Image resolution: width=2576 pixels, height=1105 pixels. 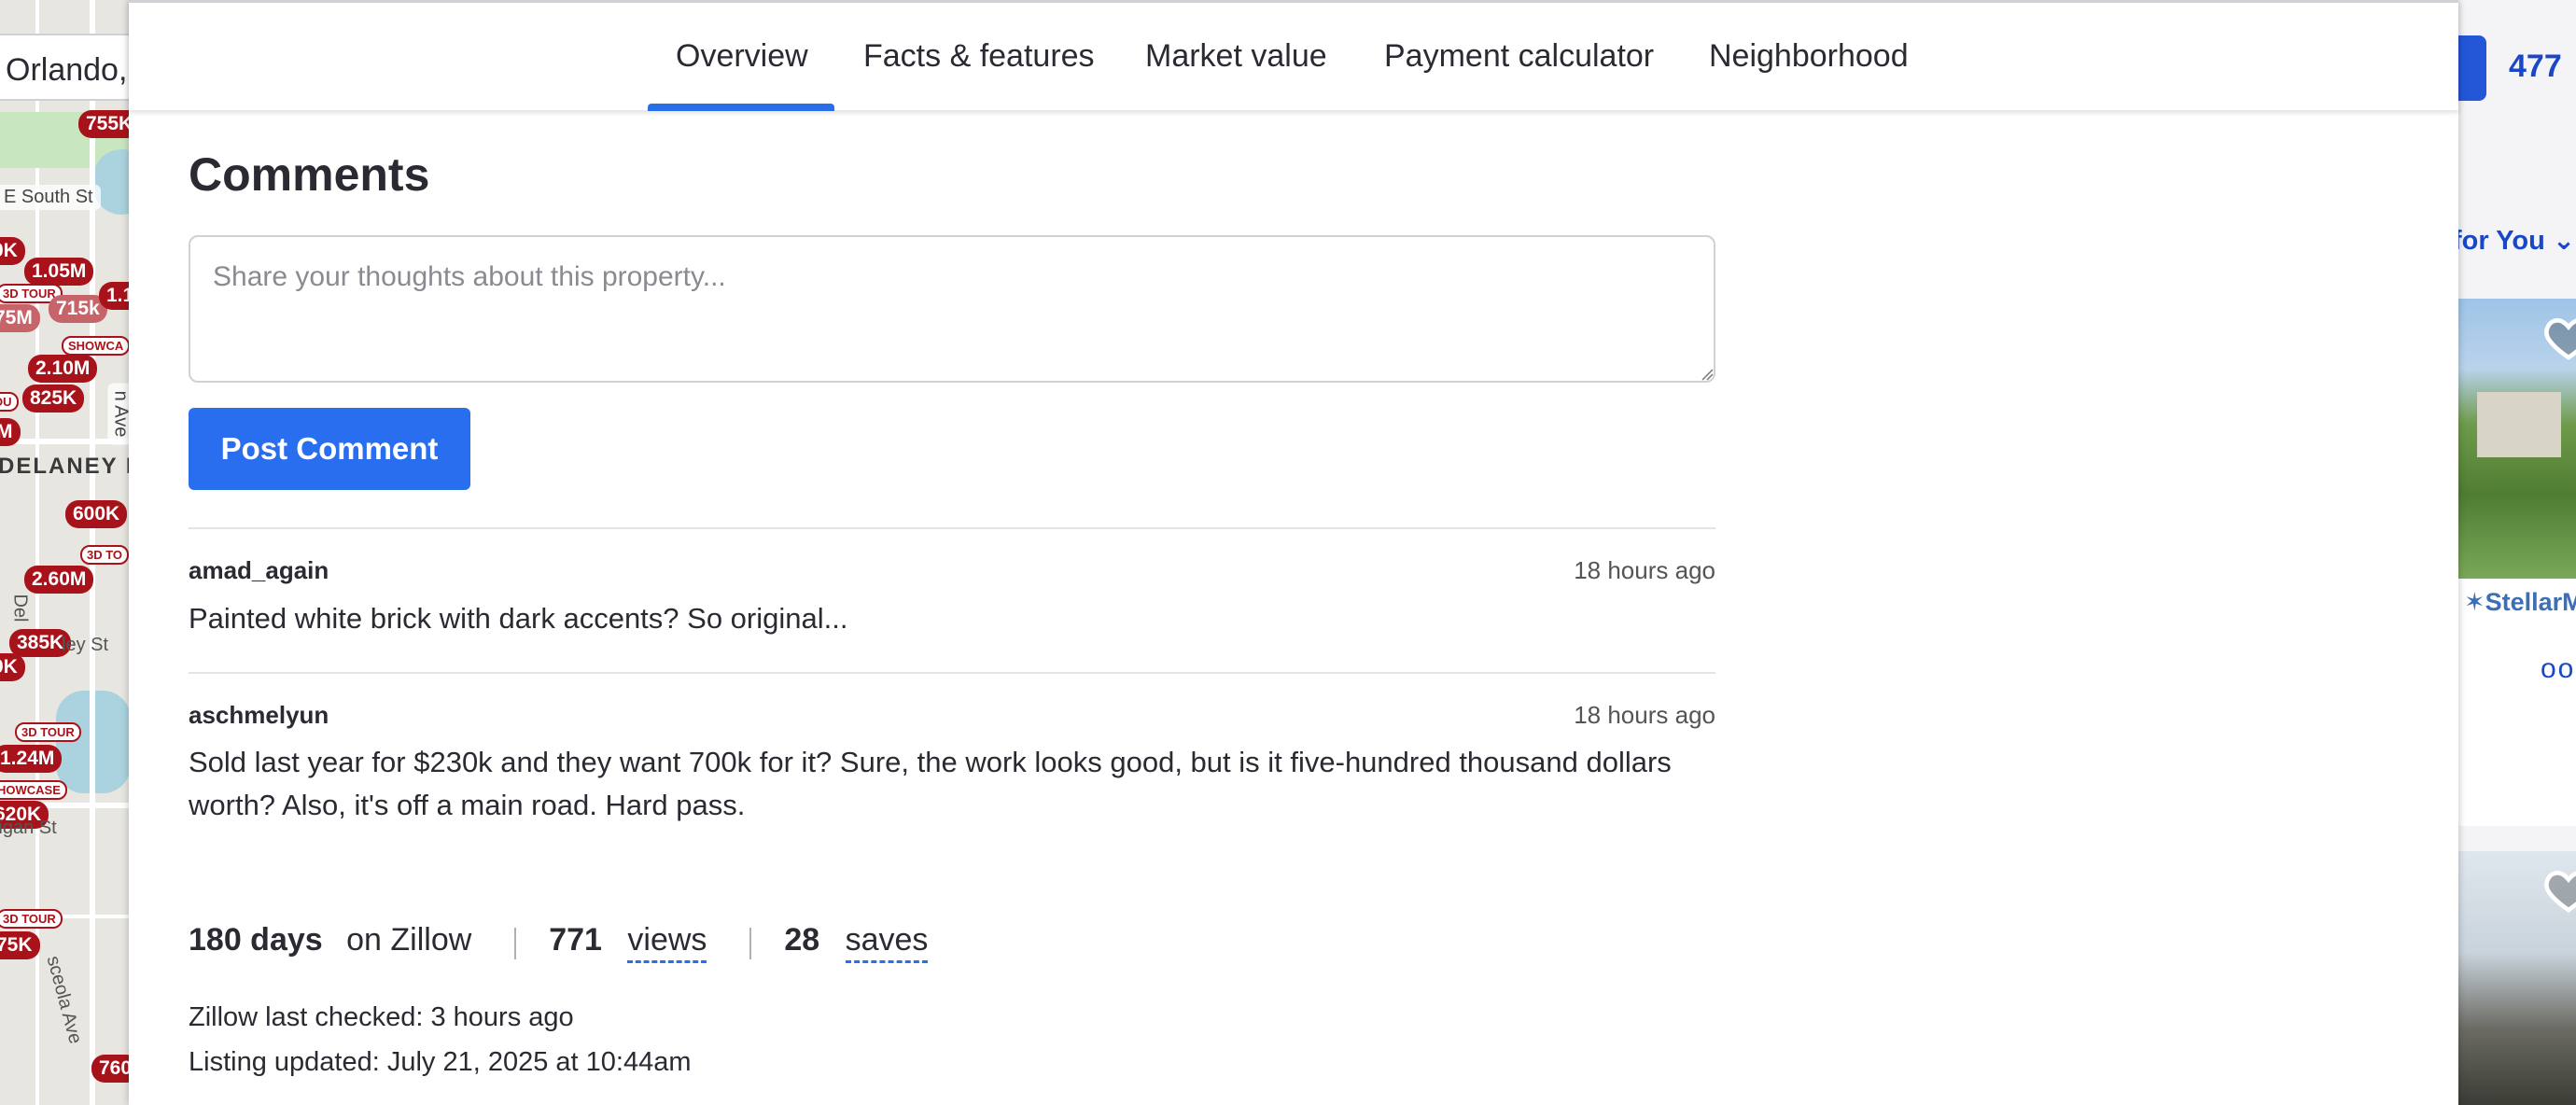 I want to click on tab-payment-calculator: Payment calculator, so click(x=1519, y=56).